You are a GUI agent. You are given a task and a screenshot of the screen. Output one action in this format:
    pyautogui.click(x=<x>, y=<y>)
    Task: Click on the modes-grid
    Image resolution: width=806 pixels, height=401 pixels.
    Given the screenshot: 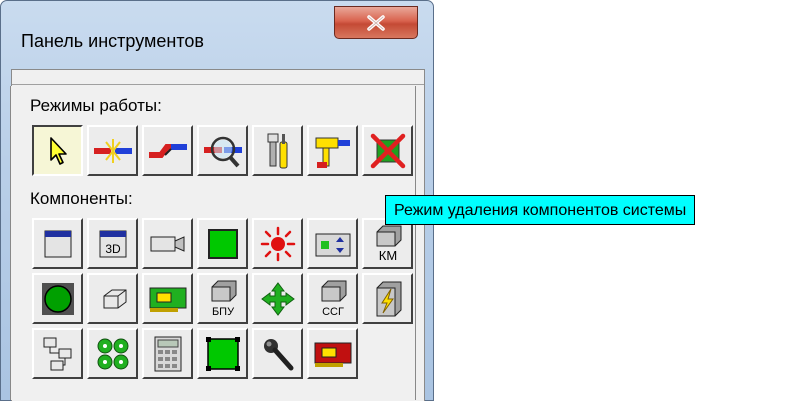 What is the action you would take?
    pyautogui.click(x=222, y=150)
    